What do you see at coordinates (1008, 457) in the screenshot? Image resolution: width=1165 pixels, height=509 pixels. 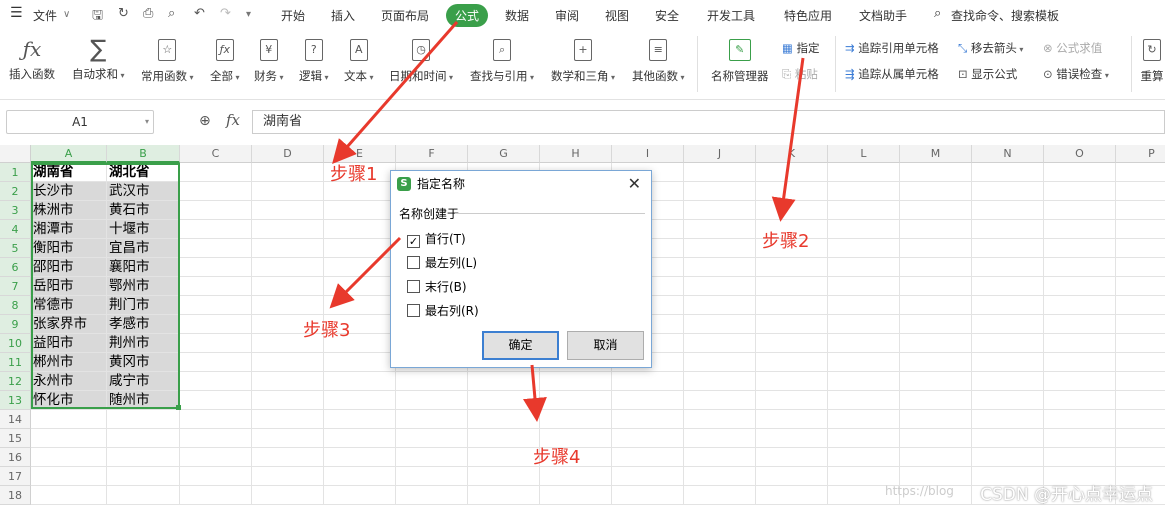 I see `cell-N16` at bounding box center [1008, 457].